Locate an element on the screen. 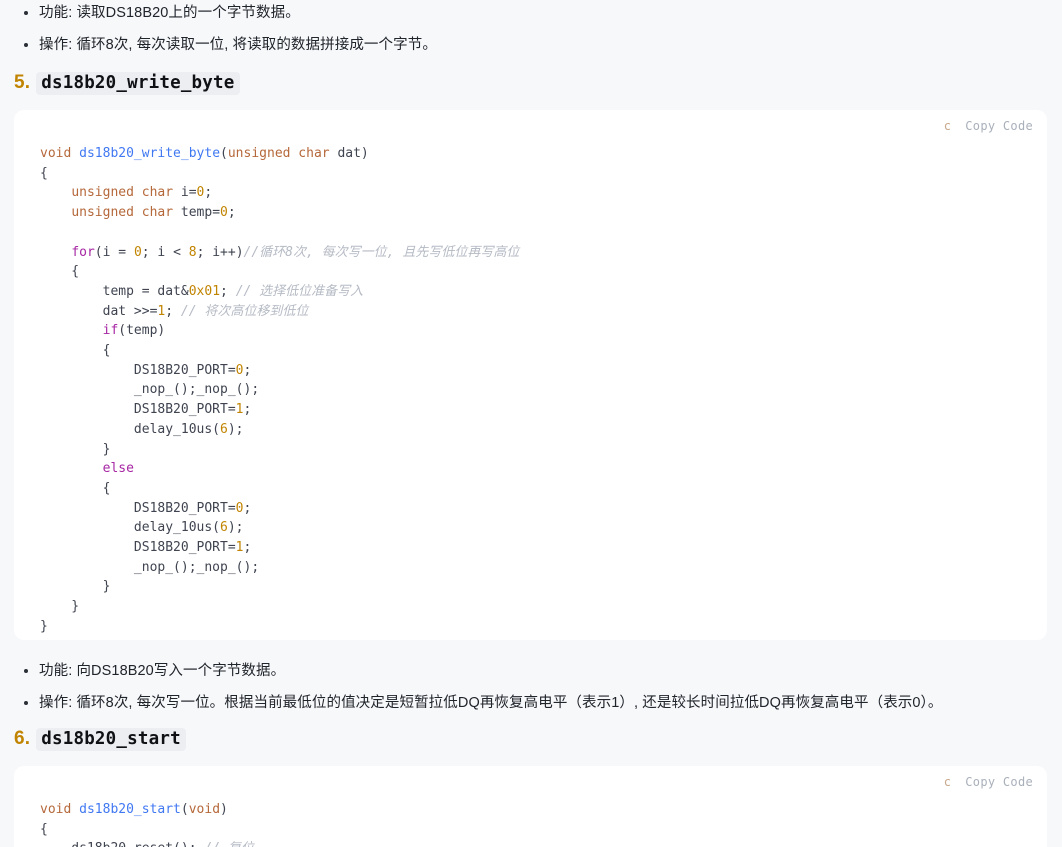 This screenshot has width=1062, height=847. code-token: ds18b20_start is located at coordinates (130, 809).